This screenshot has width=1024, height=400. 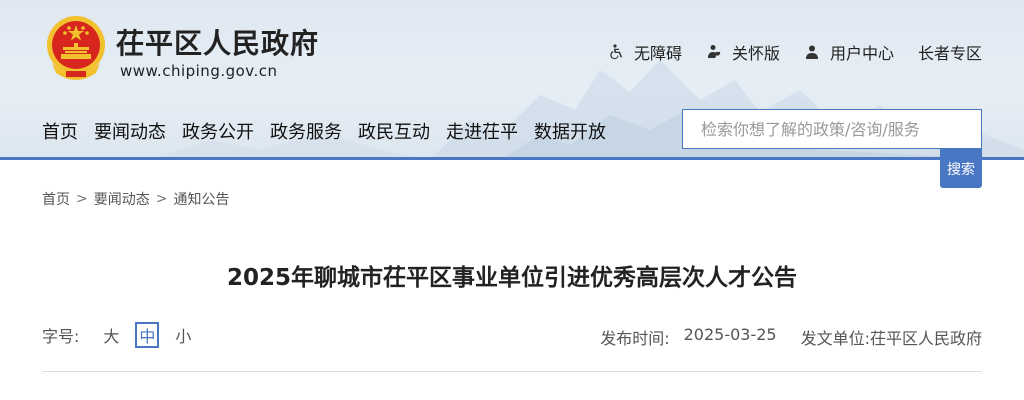 I want to click on breadcrumb-news: 要闻动态, so click(x=122, y=199).